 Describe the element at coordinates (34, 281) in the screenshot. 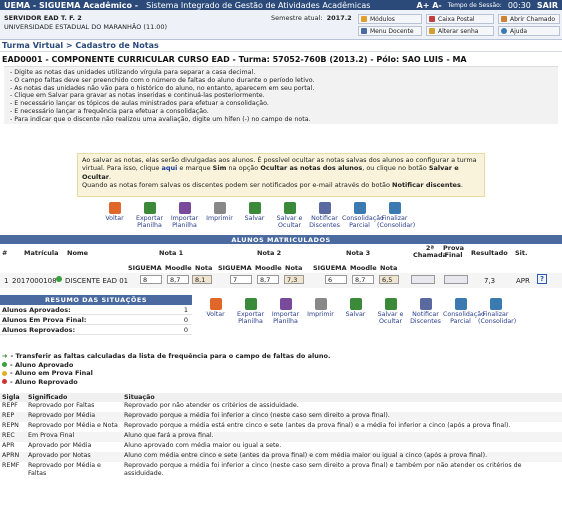

I see `student-matricula: 2017000108` at that location.